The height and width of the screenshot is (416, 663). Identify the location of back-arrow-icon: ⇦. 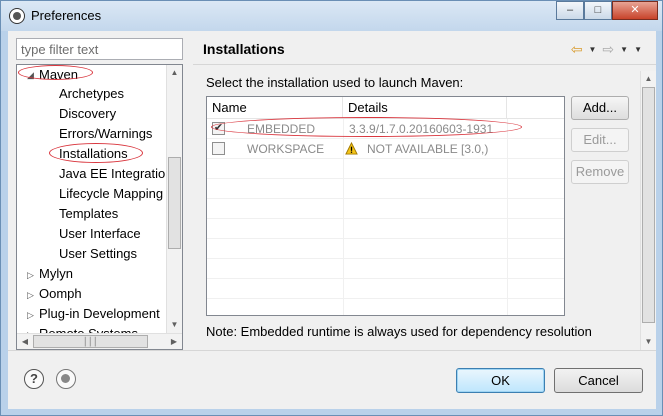
(577, 49).